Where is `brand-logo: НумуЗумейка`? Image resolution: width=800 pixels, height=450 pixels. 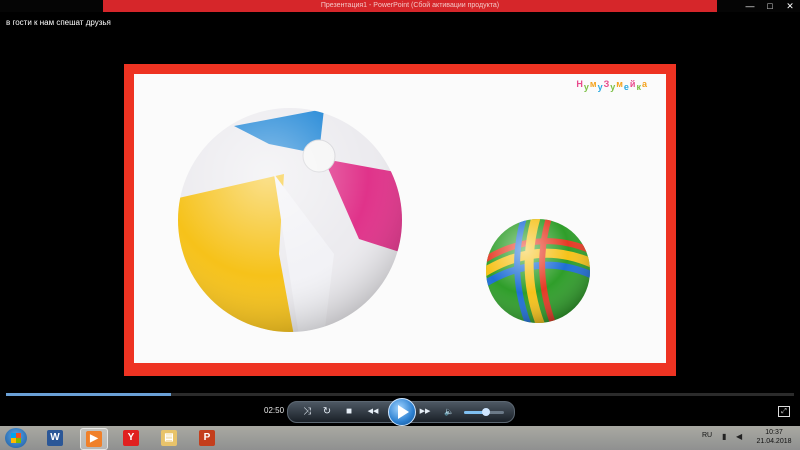
brand-logo: НумуЗумейка is located at coordinates (612, 85).